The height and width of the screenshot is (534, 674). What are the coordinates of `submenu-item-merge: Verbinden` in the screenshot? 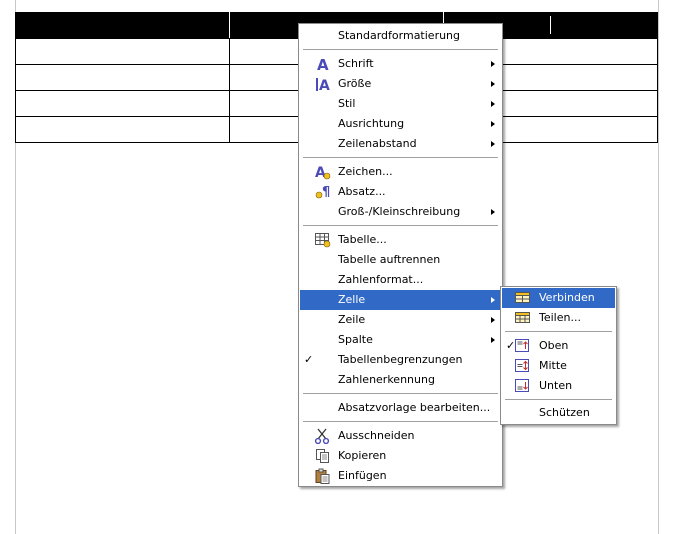 It's located at (558, 298).